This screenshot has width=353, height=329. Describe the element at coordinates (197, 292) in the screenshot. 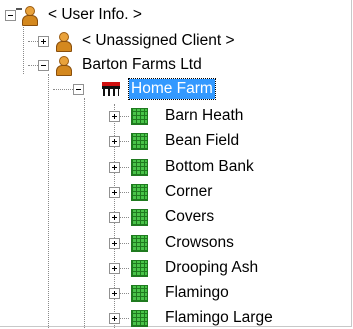

I see `tree-node-label: Flamingo` at that location.